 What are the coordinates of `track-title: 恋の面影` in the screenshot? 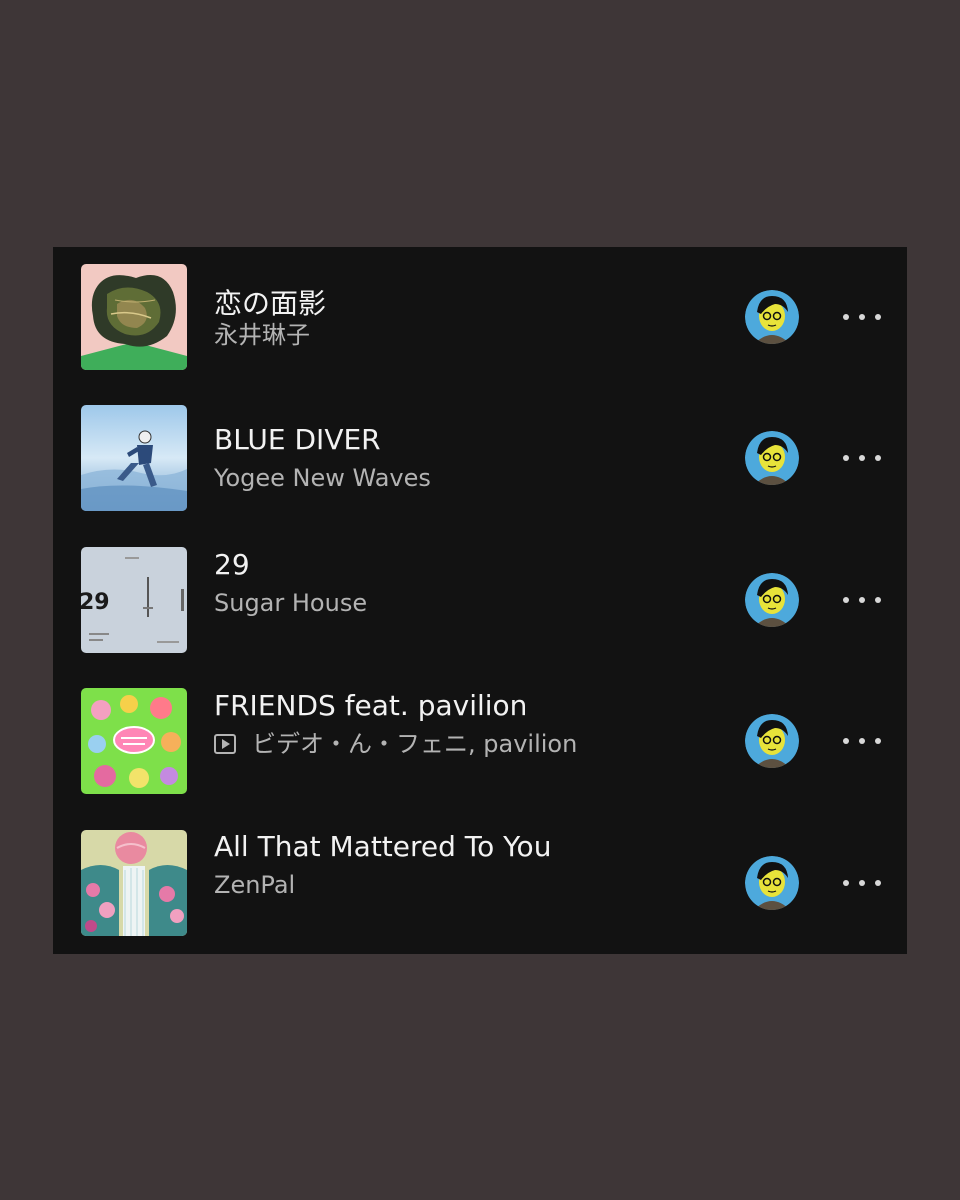 It's located at (270, 303).